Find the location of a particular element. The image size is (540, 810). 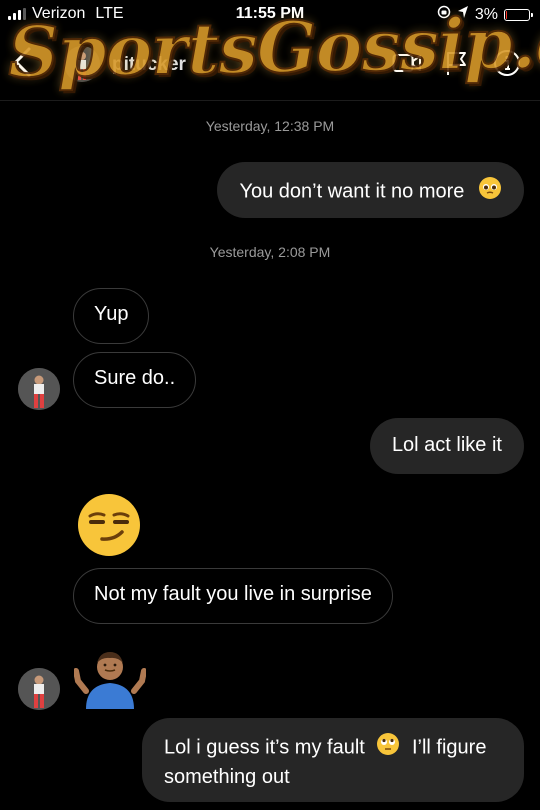

message-text: Lol act like it is located at coordinates (446, 445).